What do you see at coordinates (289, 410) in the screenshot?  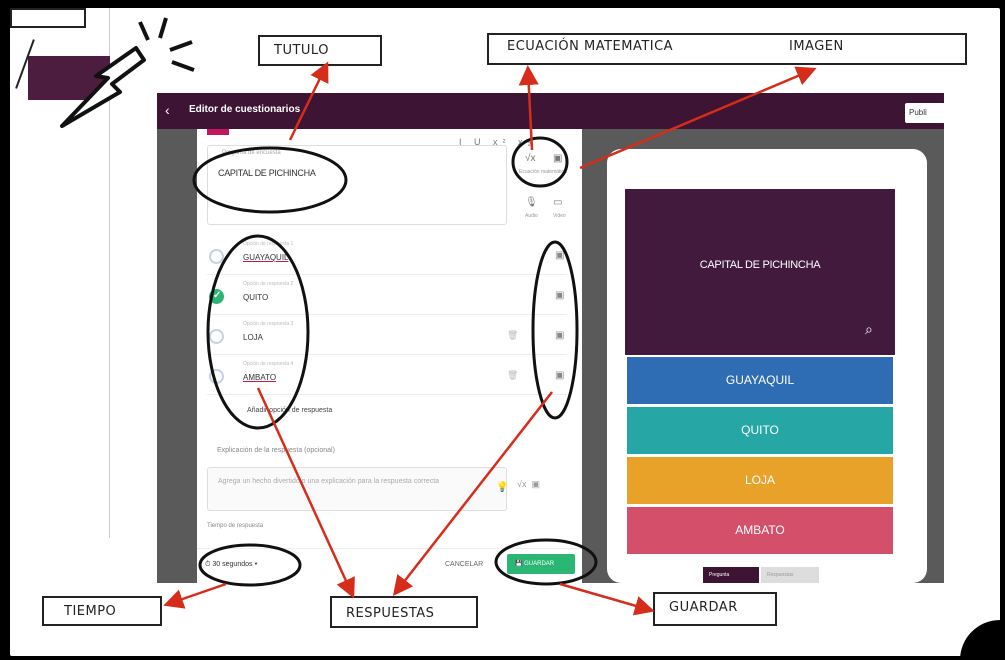 I see `add-answer-button: Añadir opción de respuesta` at bounding box center [289, 410].